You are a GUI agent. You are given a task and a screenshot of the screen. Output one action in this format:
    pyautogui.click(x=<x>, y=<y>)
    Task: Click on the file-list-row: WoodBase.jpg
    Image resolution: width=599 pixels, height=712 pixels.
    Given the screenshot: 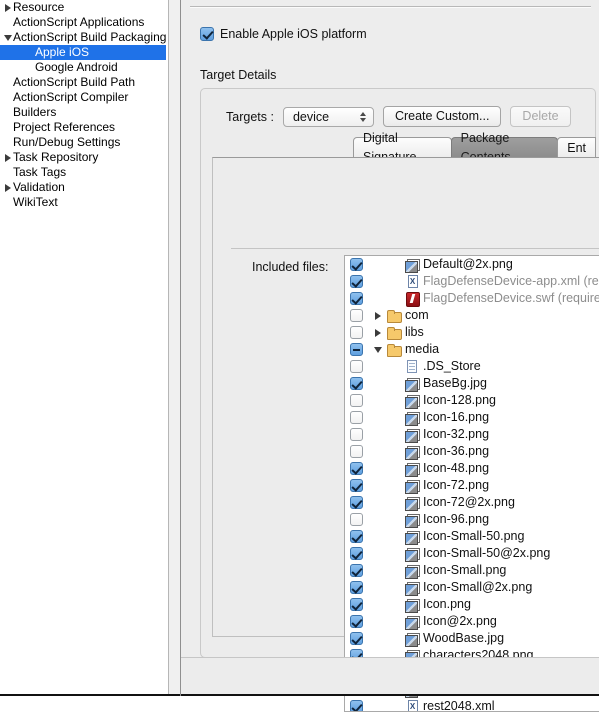 What is the action you would take?
    pyautogui.click(x=472, y=638)
    